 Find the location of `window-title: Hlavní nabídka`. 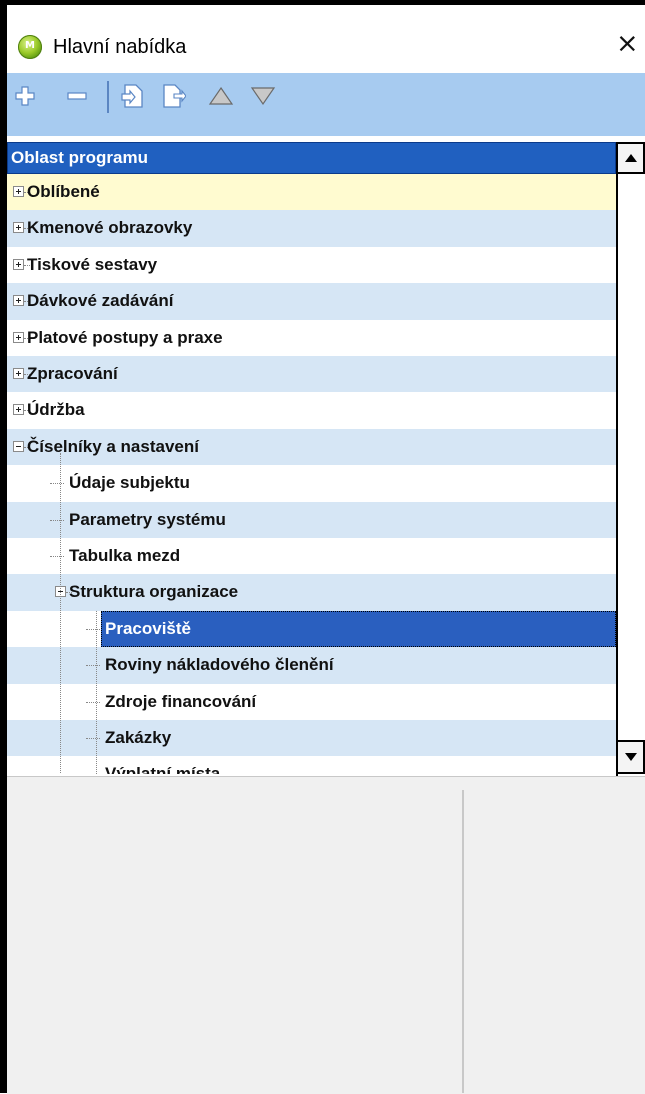

window-title: Hlavní nabídka is located at coordinates (120, 47).